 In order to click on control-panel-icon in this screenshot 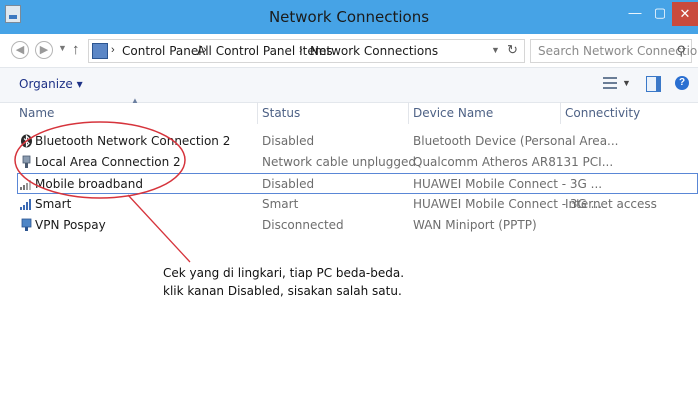, I will do `click(100, 51)`.